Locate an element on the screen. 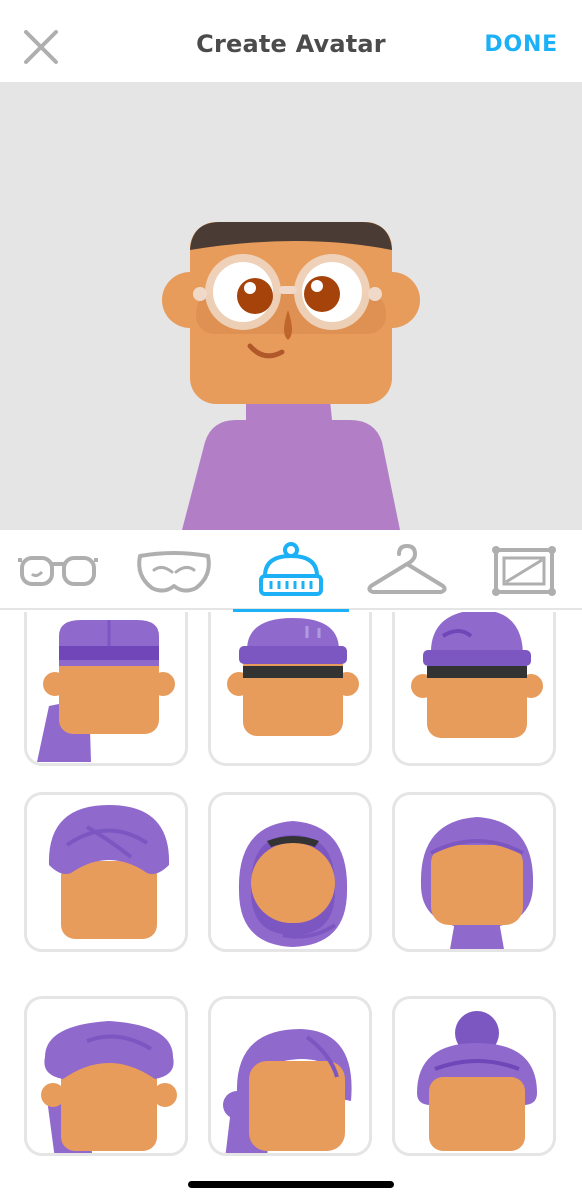  hanger-icon is located at coordinates (407, 568).